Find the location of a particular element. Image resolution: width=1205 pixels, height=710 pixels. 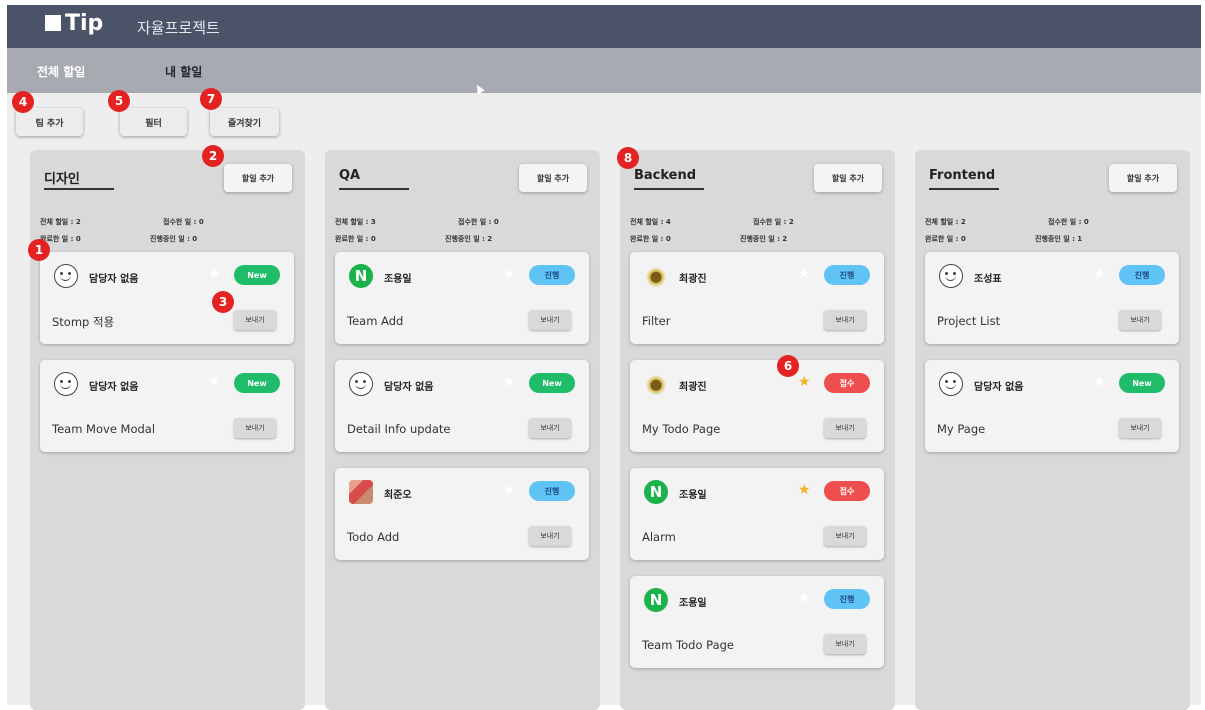

todo-card: 담당자 없음 ★ New My Page 보내기 is located at coordinates (1052, 406).